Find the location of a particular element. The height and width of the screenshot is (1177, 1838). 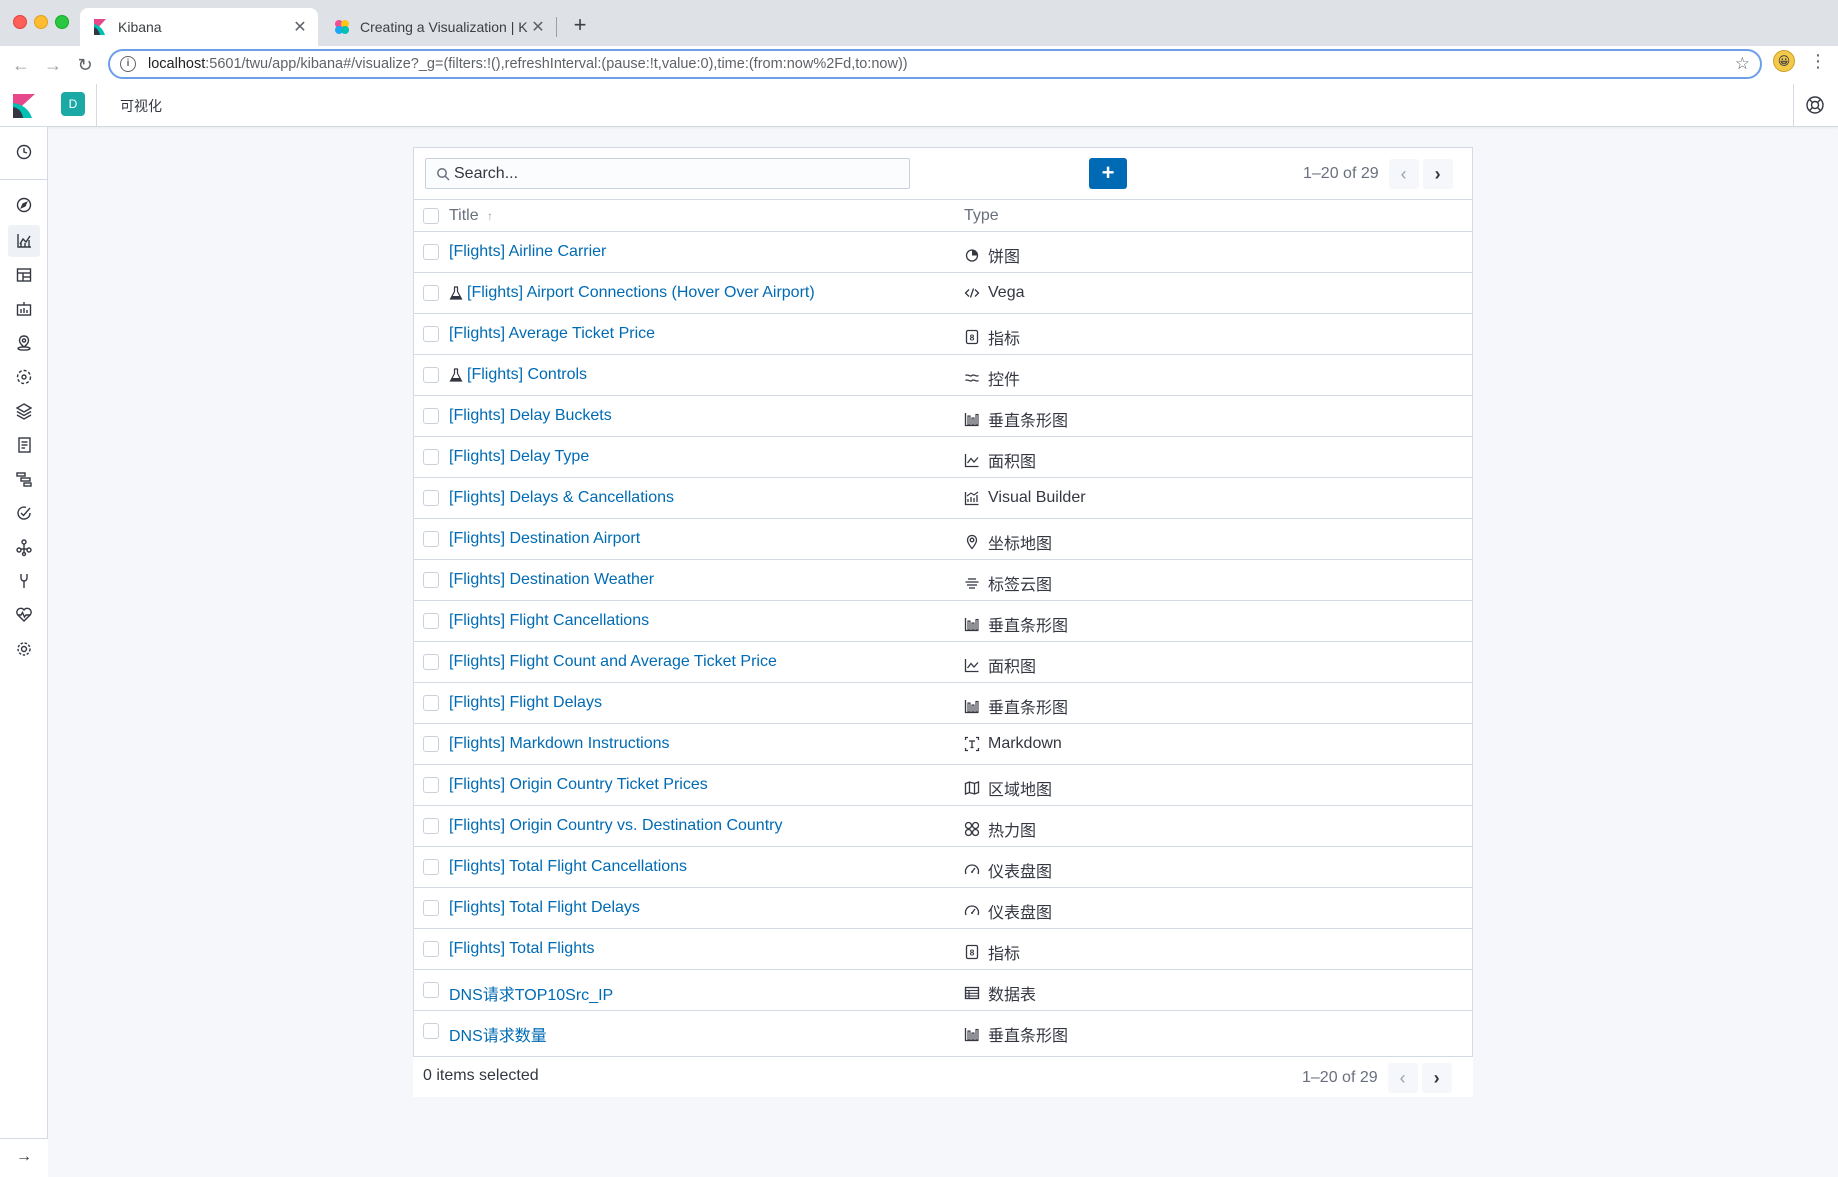

forward-button: → is located at coordinates (53, 65).